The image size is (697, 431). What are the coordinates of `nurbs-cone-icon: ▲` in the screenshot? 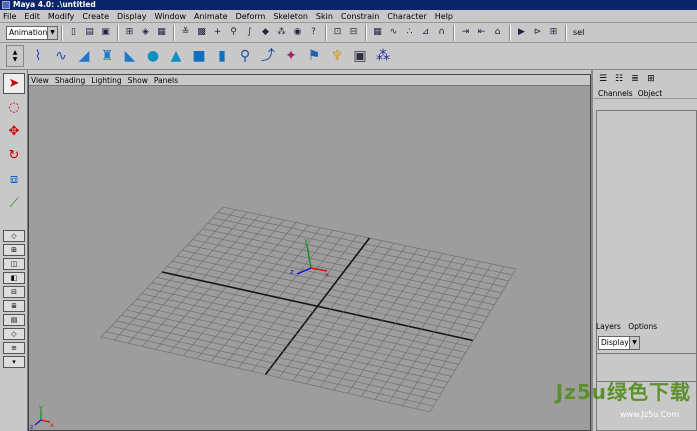 It's located at (176, 56).